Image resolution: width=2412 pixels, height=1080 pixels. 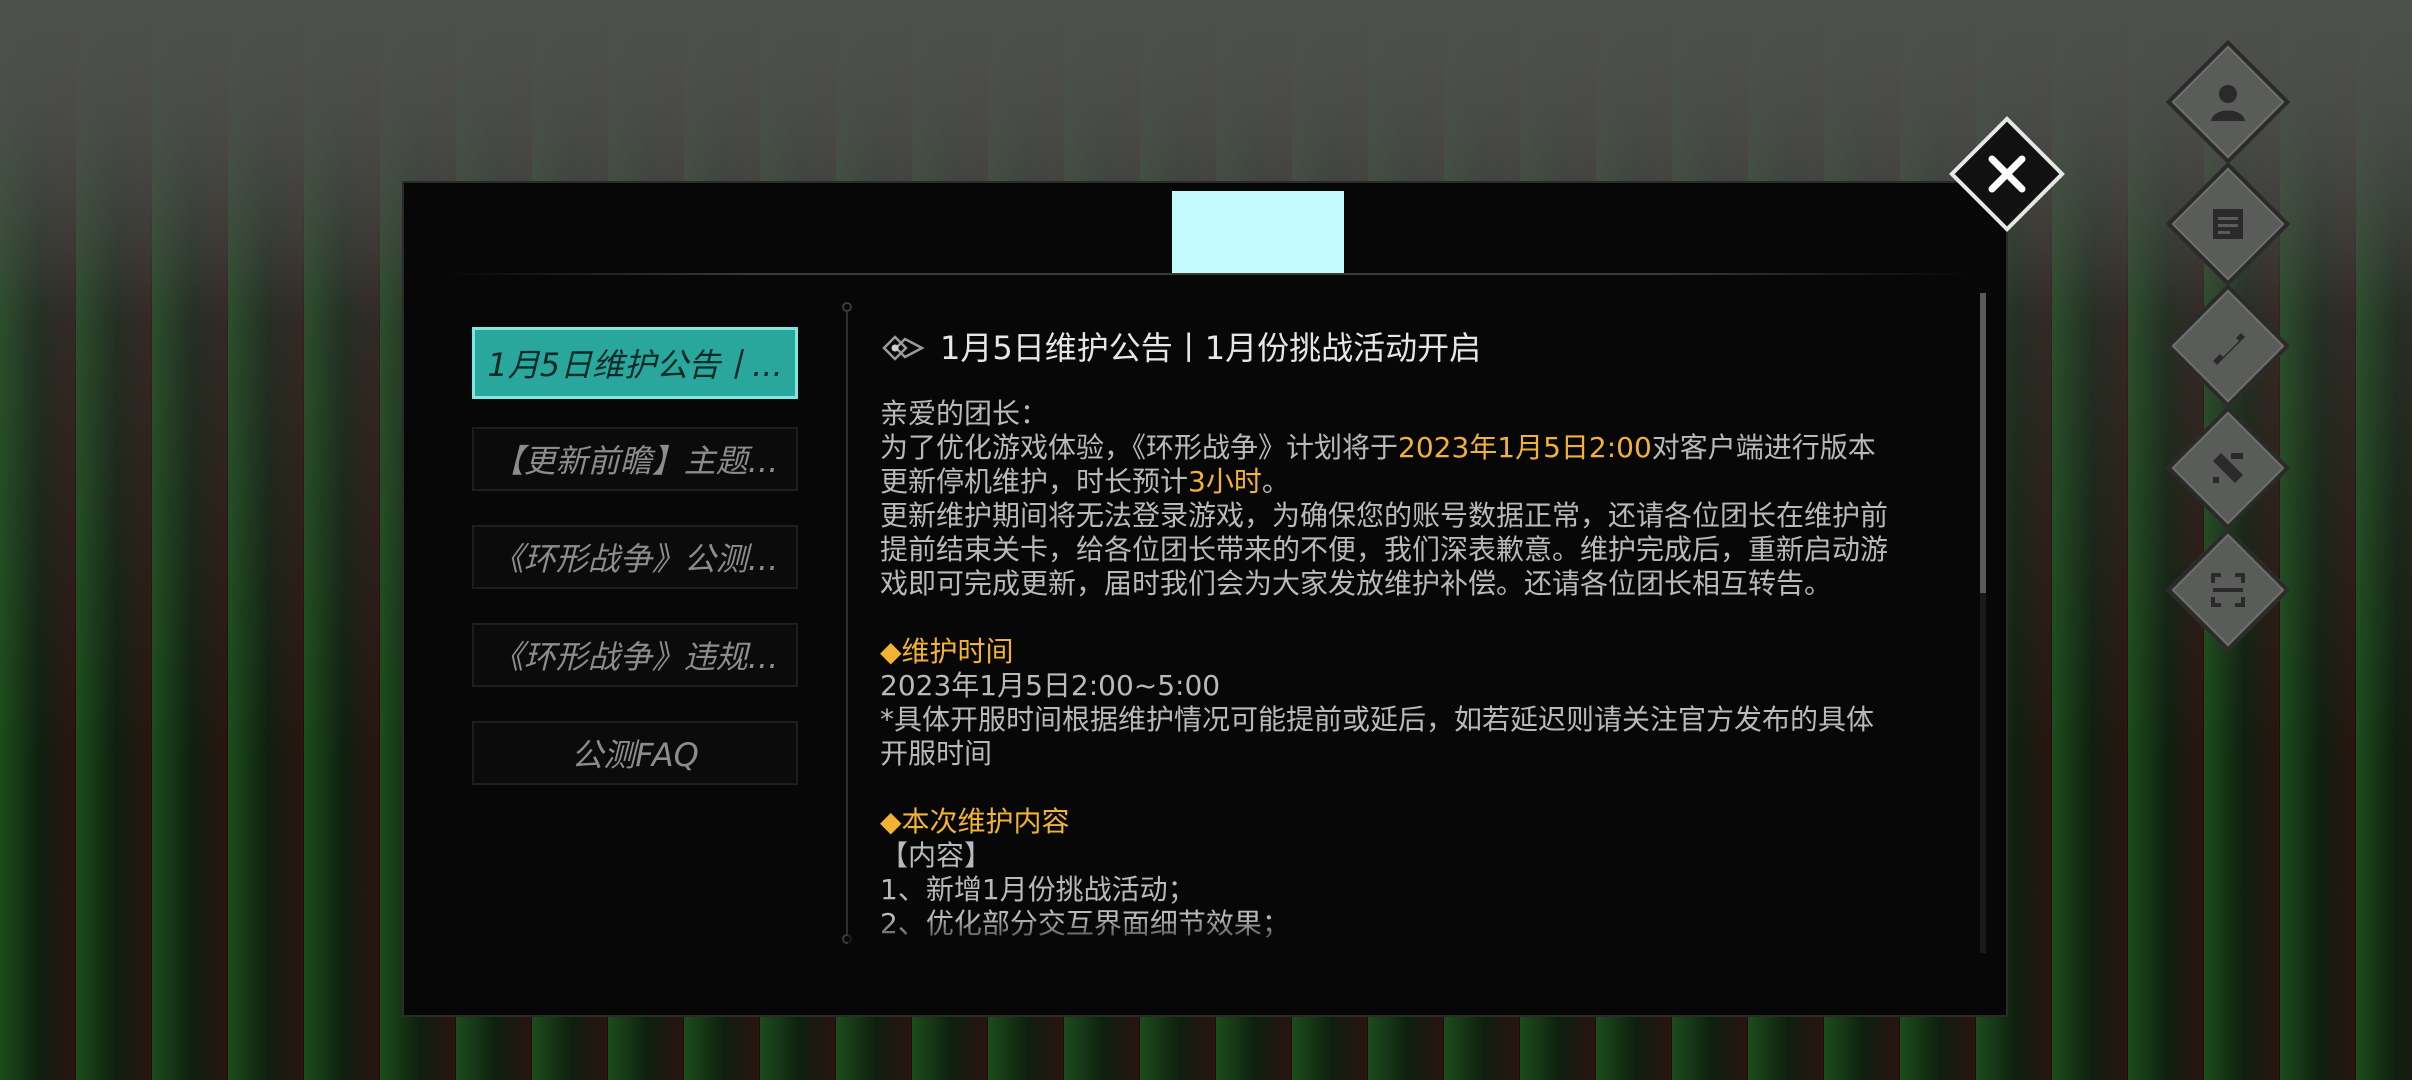 What do you see at coordinates (2228, 224) in the screenshot?
I see `notice-icon` at bounding box center [2228, 224].